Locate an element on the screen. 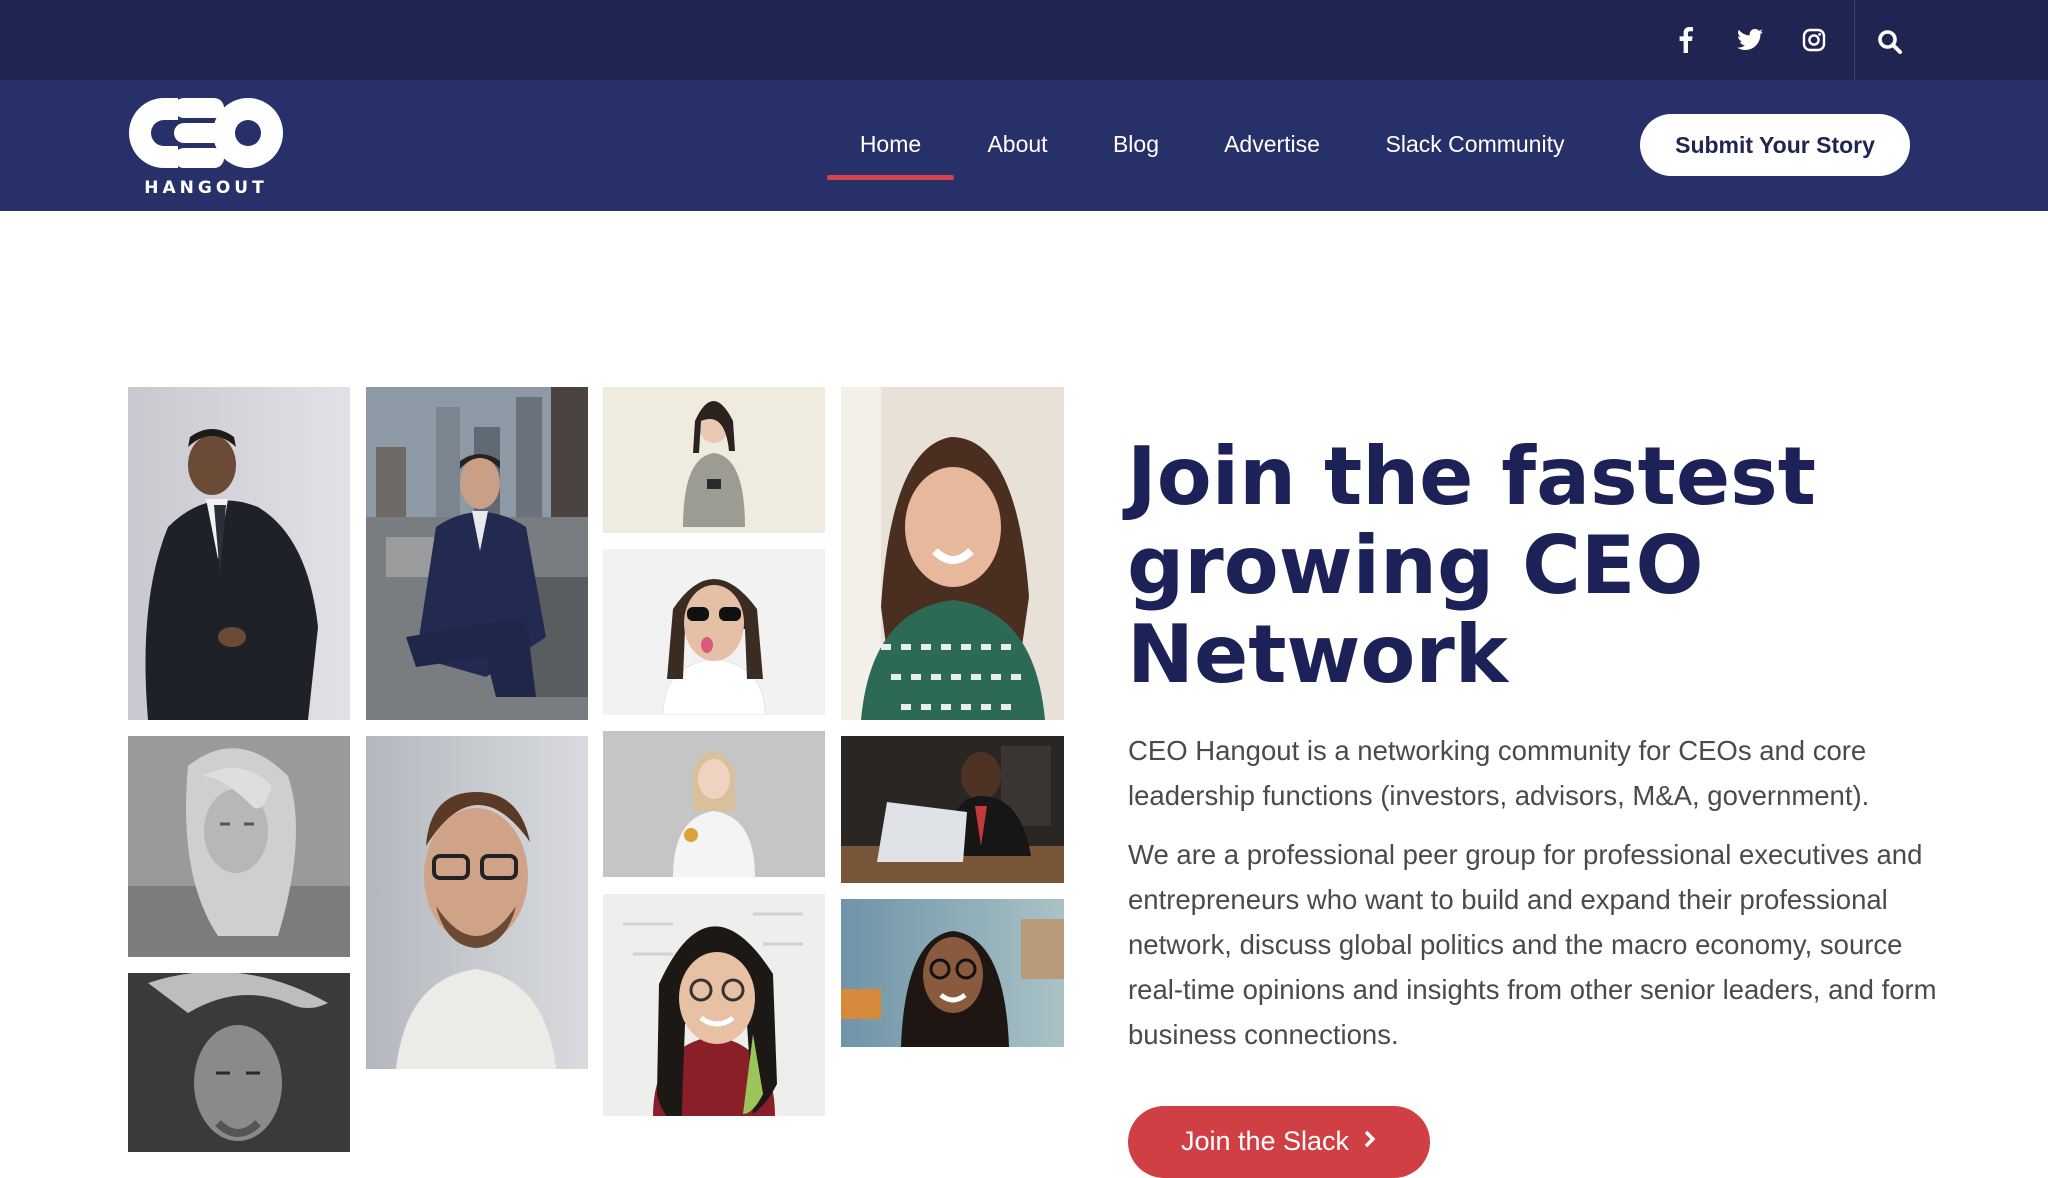  photo-woman-with-coin is located at coordinates (714, 804).